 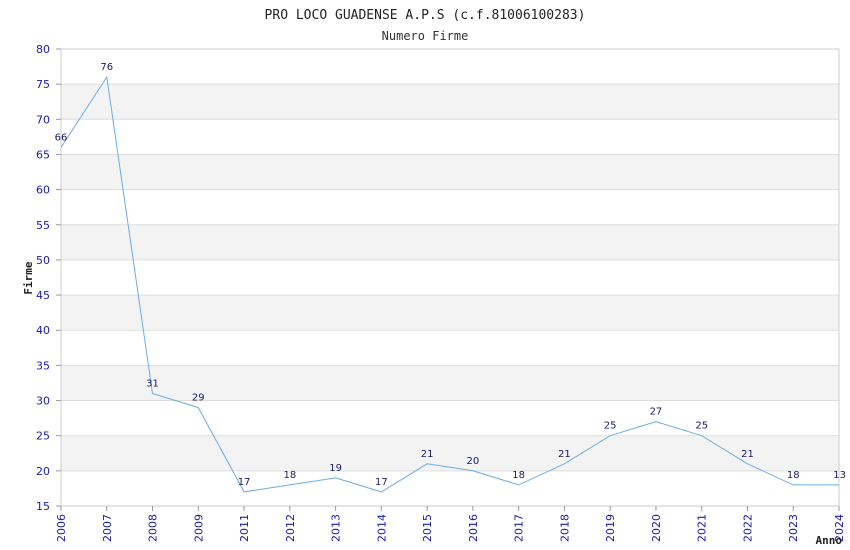 I want to click on y-axis-ticks: 15 20 25 30 35 40 45 50 55 60 65 70 75 80, so click(x=48, y=278).